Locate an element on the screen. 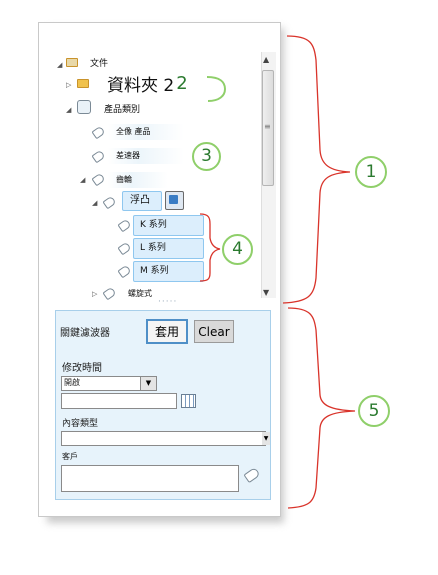  callout-5: 5 is located at coordinates (374, 411).